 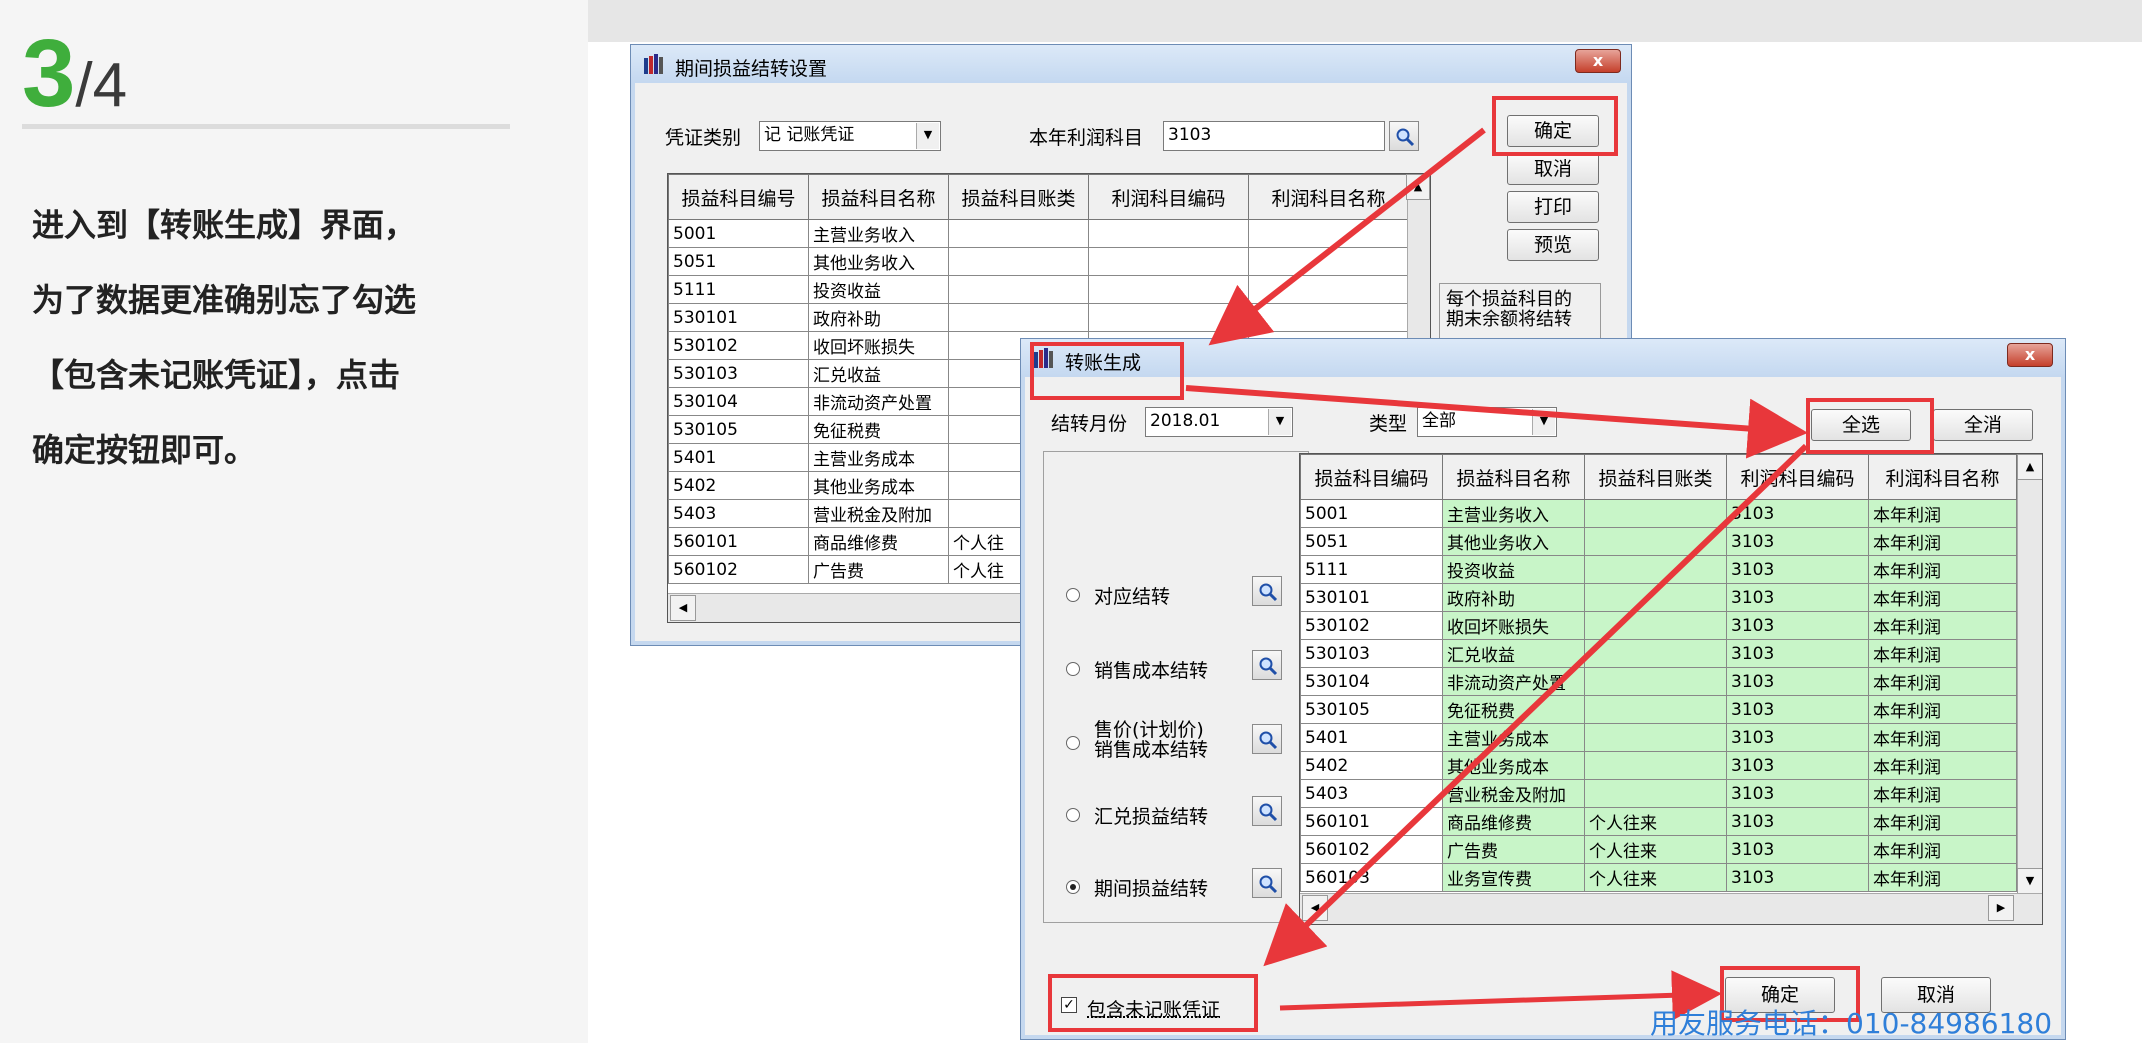 What do you see at coordinates (1658, 709) in the screenshot?
I see `table-row: 530105 免征税费 3103 本年利润` at bounding box center [1658, 709].